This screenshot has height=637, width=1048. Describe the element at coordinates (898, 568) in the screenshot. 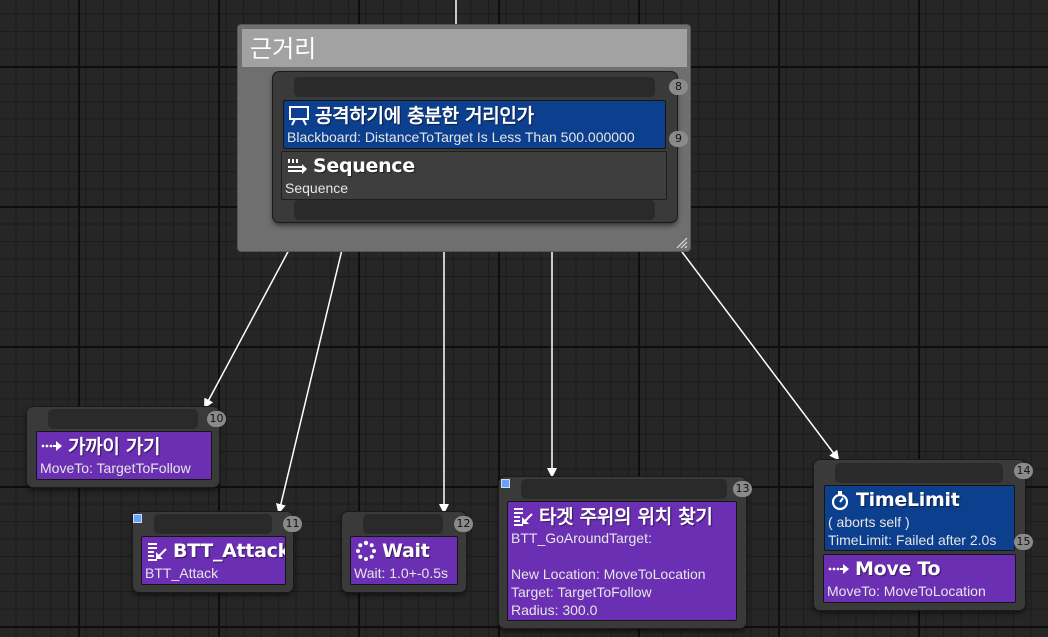

I see `task-title: Move To` at that location.